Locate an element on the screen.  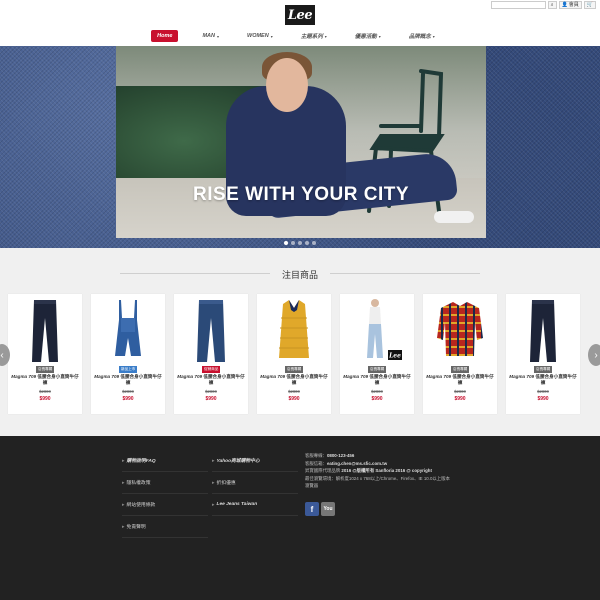
search-icon: ⌕ is located at coordinates (552, 5).